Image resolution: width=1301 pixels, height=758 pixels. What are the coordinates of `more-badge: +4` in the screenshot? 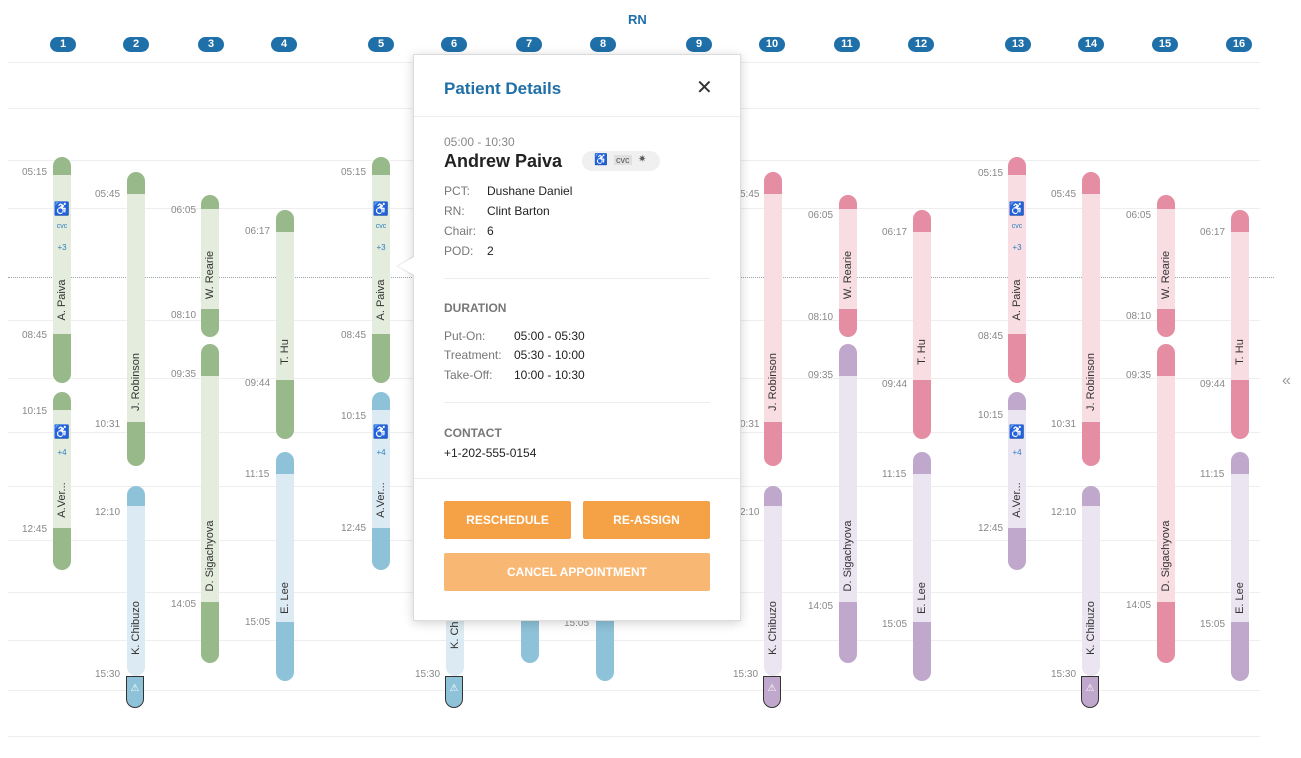 It's located at (381, 452).